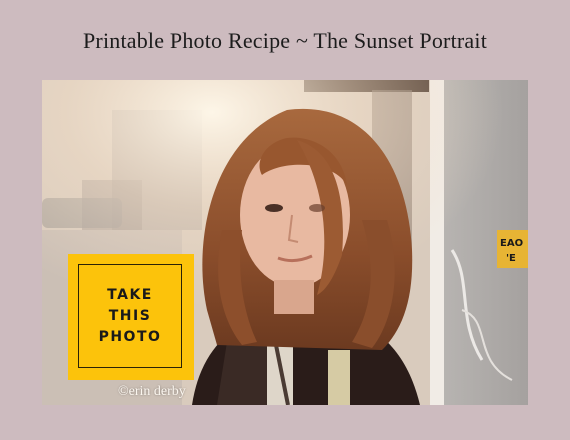 This screenshot has height=440, width=570. I want to click on photo-credit: ©erin derby, so click(152, 391).